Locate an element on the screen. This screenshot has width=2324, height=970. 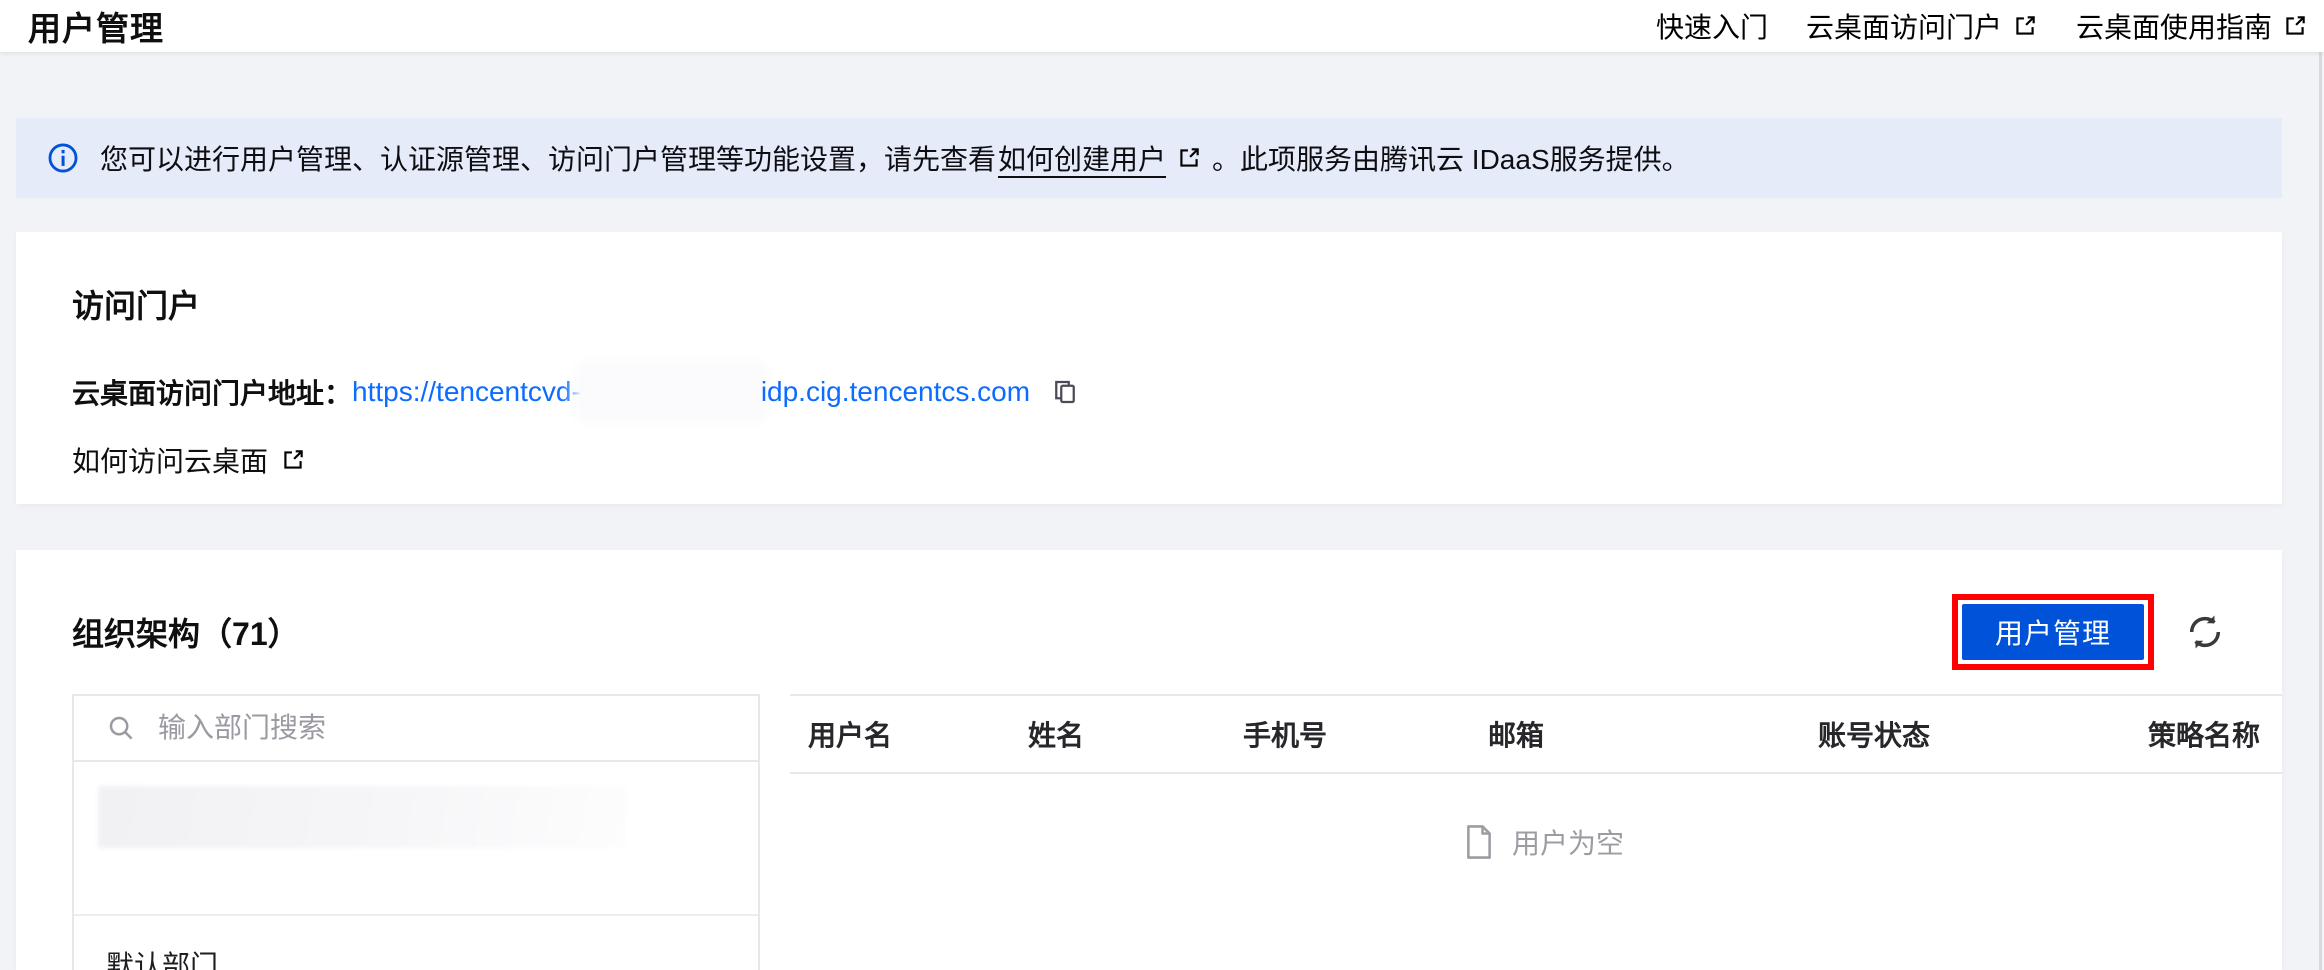
desktop-guide-link: 云桌面使用指南 is located at coordinates (2192, 26).